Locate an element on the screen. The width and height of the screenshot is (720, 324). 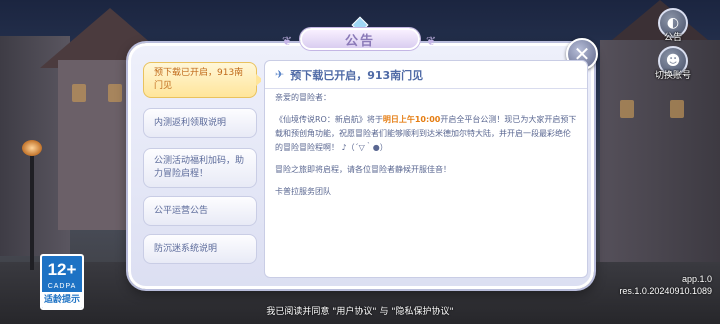
tab-pre-download: 预下载已开启，913南门见 is located at coordinates (202, 80).